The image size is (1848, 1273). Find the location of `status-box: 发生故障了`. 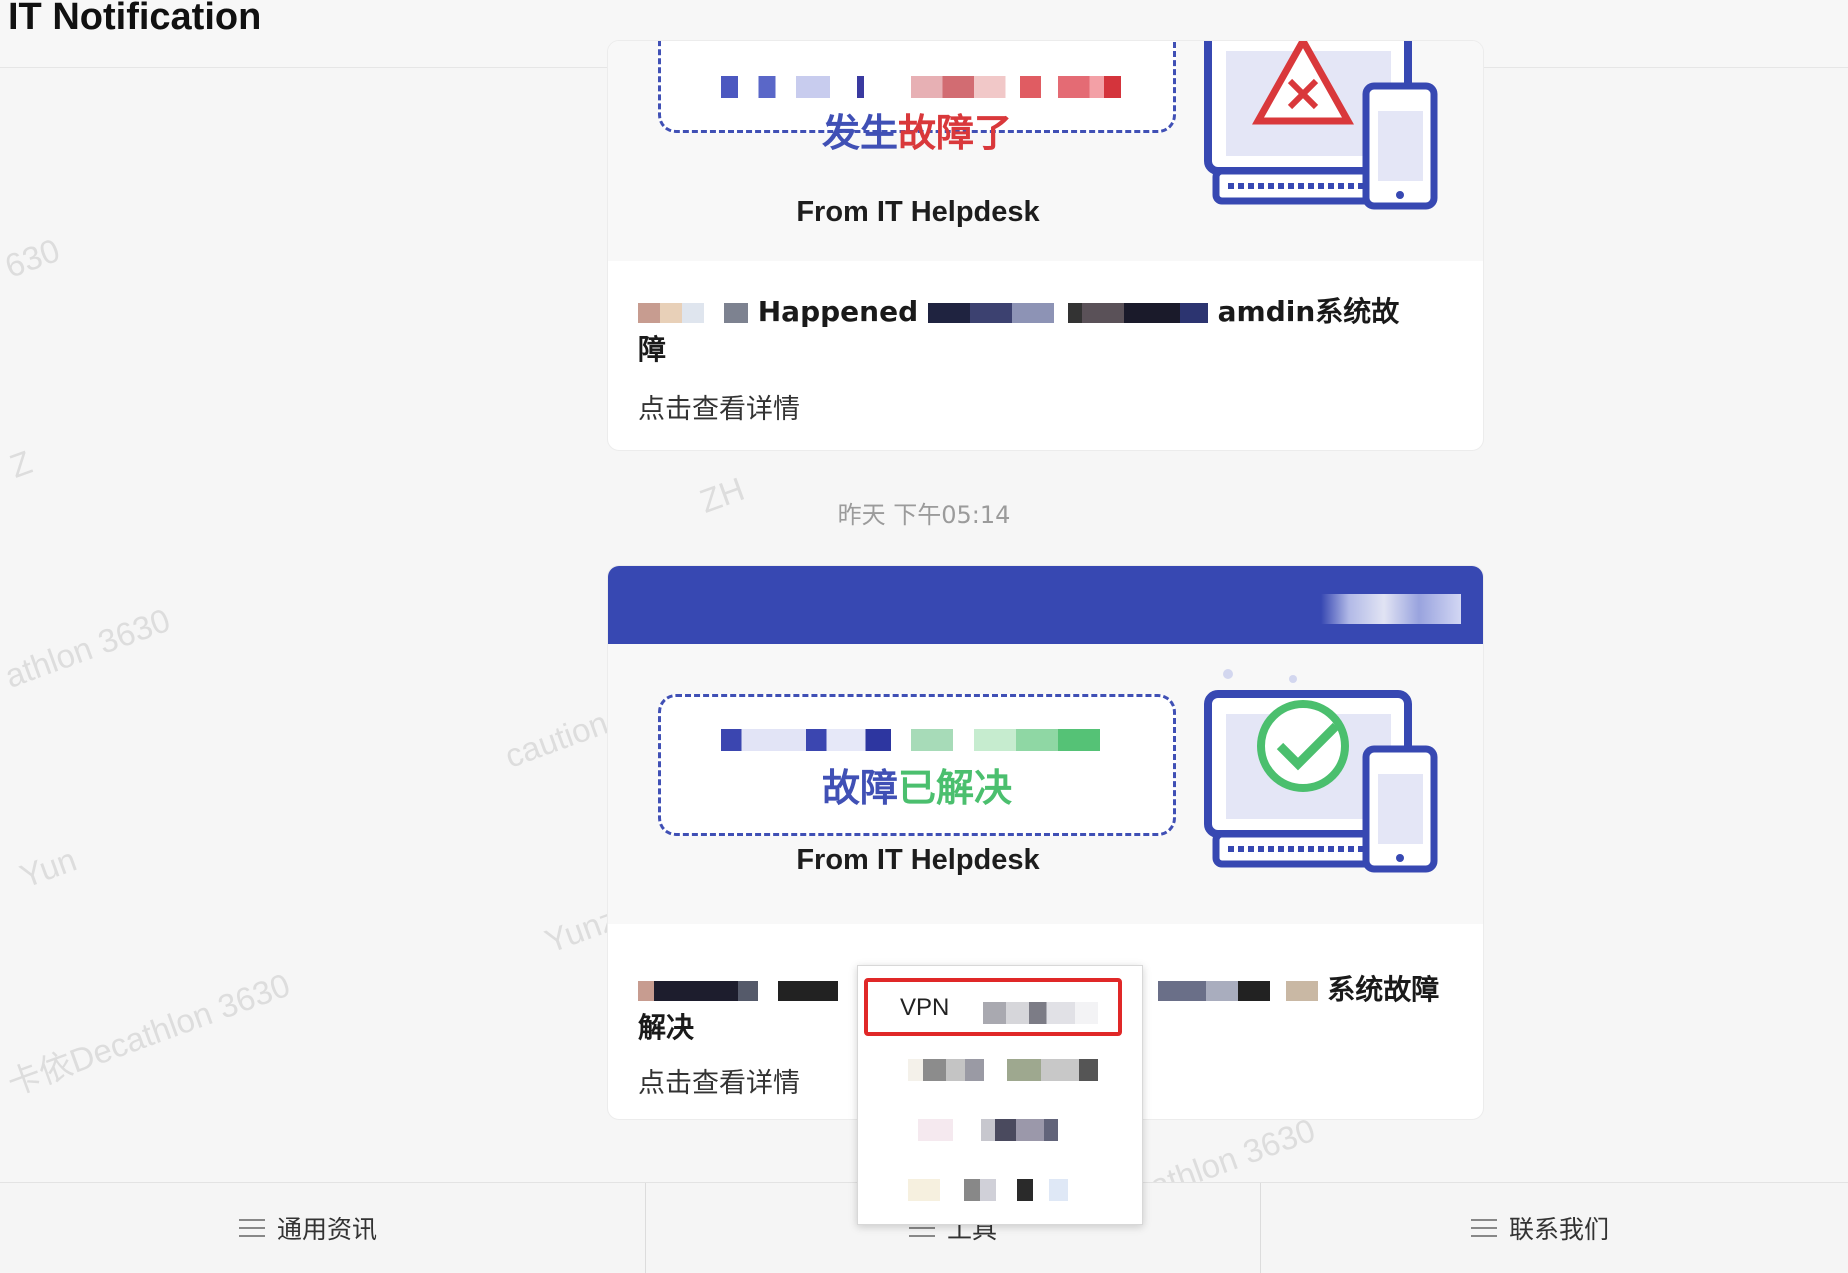

status-box: 发生故障了 is located at coordinates (917, 98).